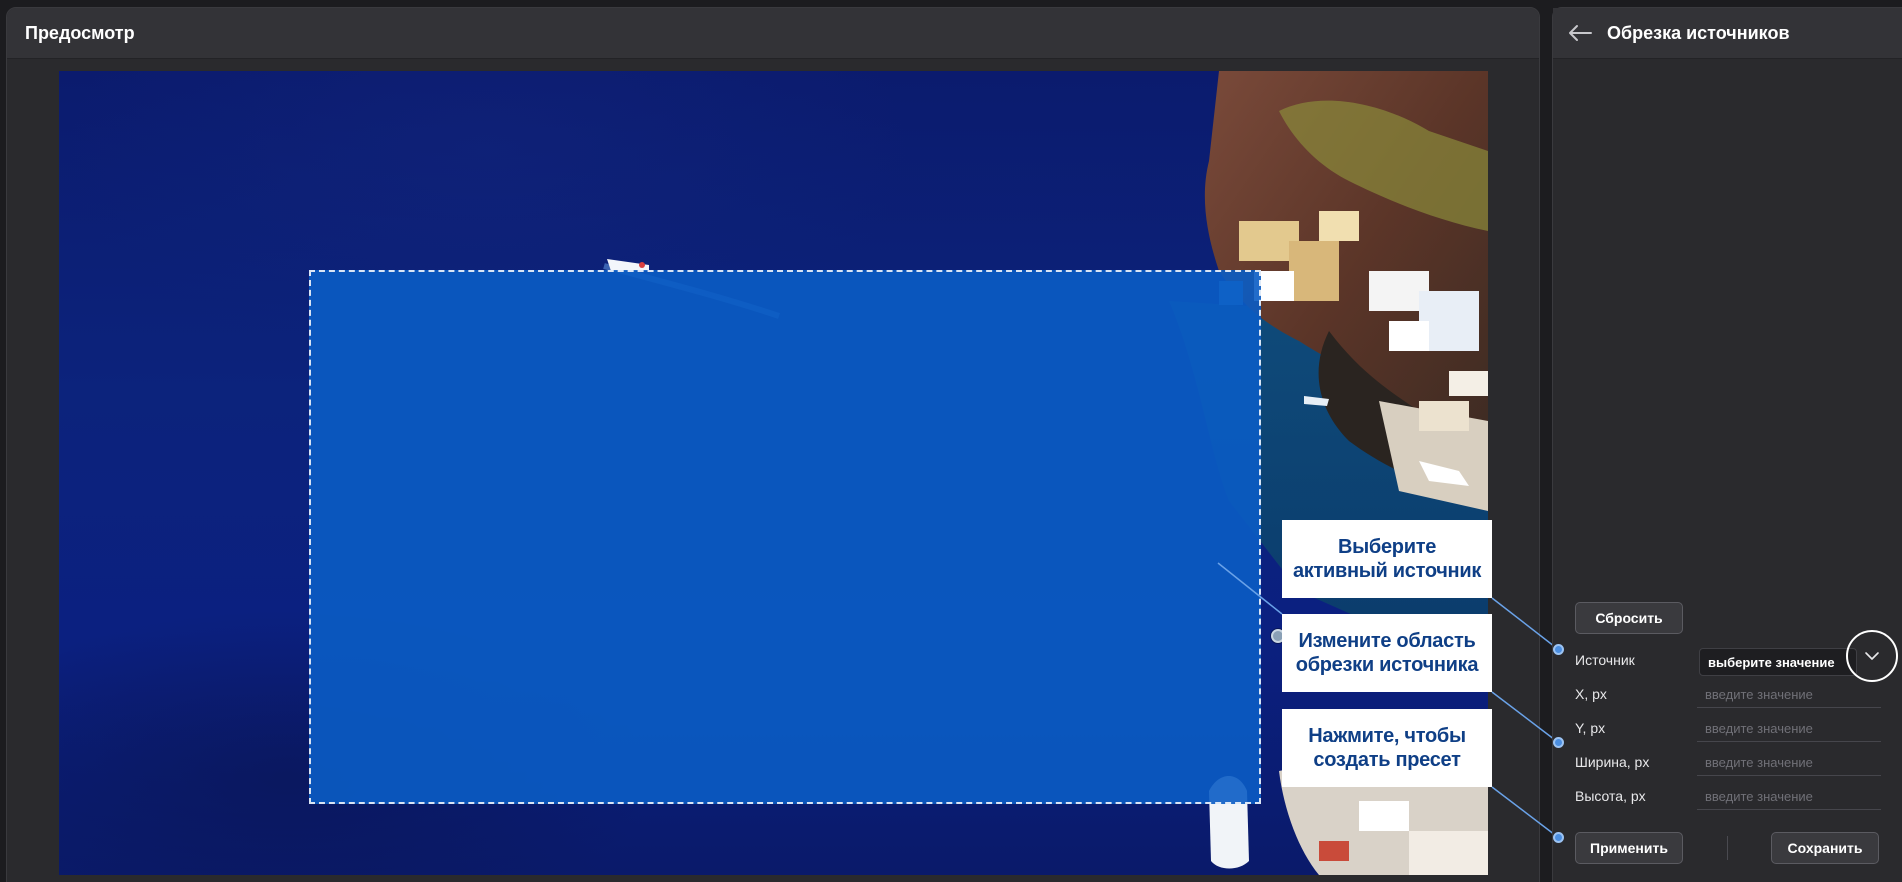  Describe the element at coordinates (1387, 571) in the screenshot. I see `callout-1-line2: активный источник` at that location.